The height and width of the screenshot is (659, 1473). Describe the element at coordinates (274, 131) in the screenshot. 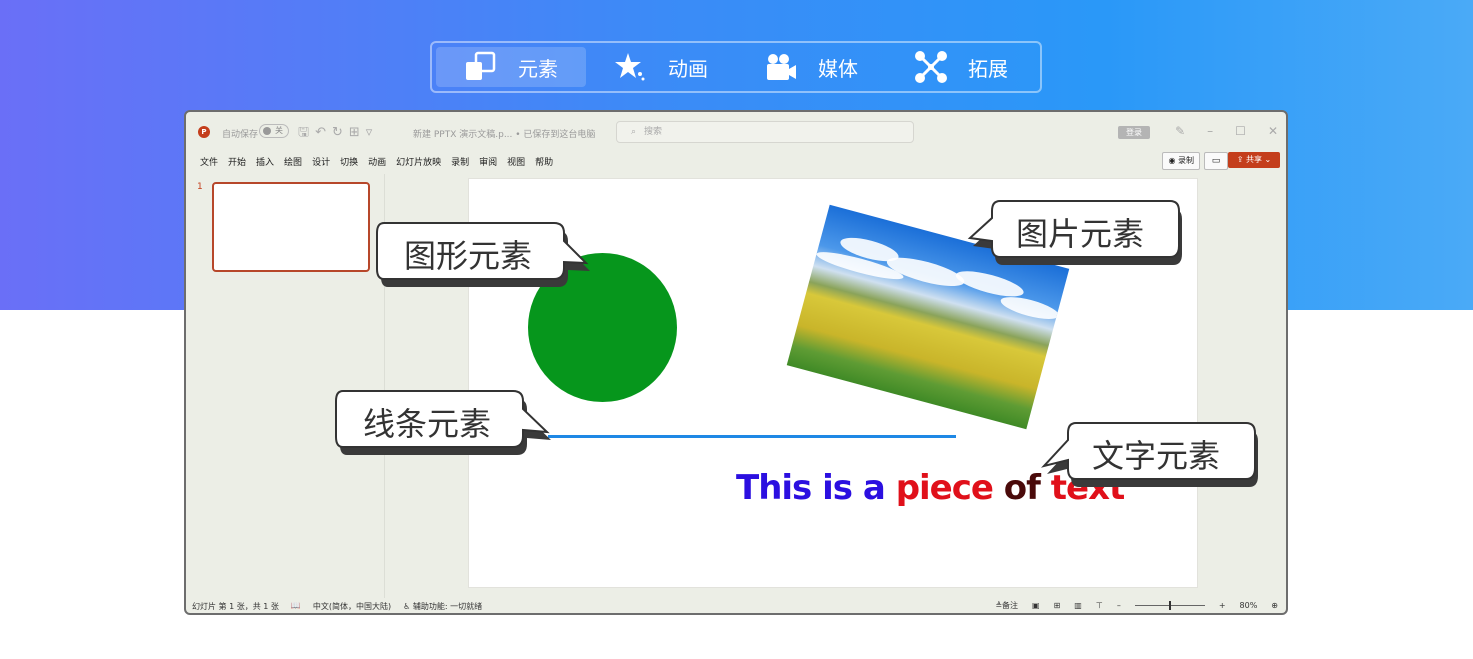

I see `autosave-toggle: 关` at that location.